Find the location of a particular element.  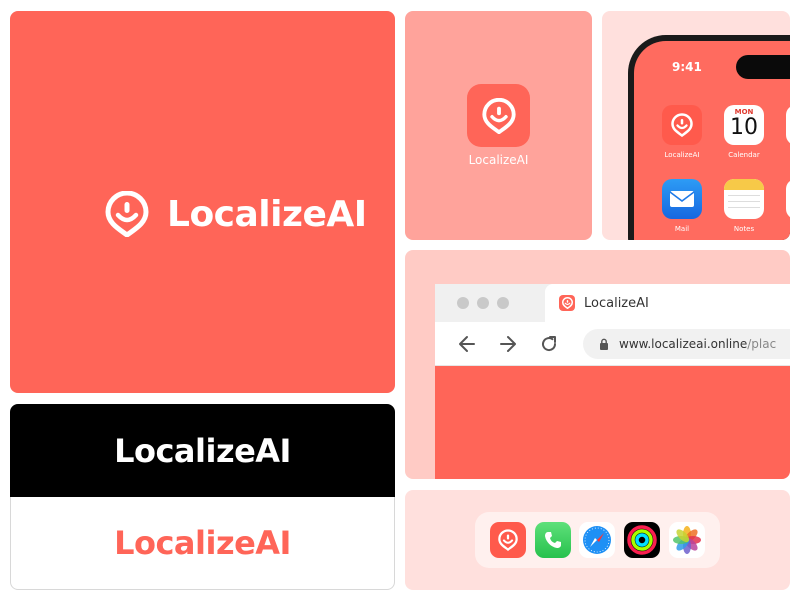

status-time: 9:41 is located at coordinates (687, 67).